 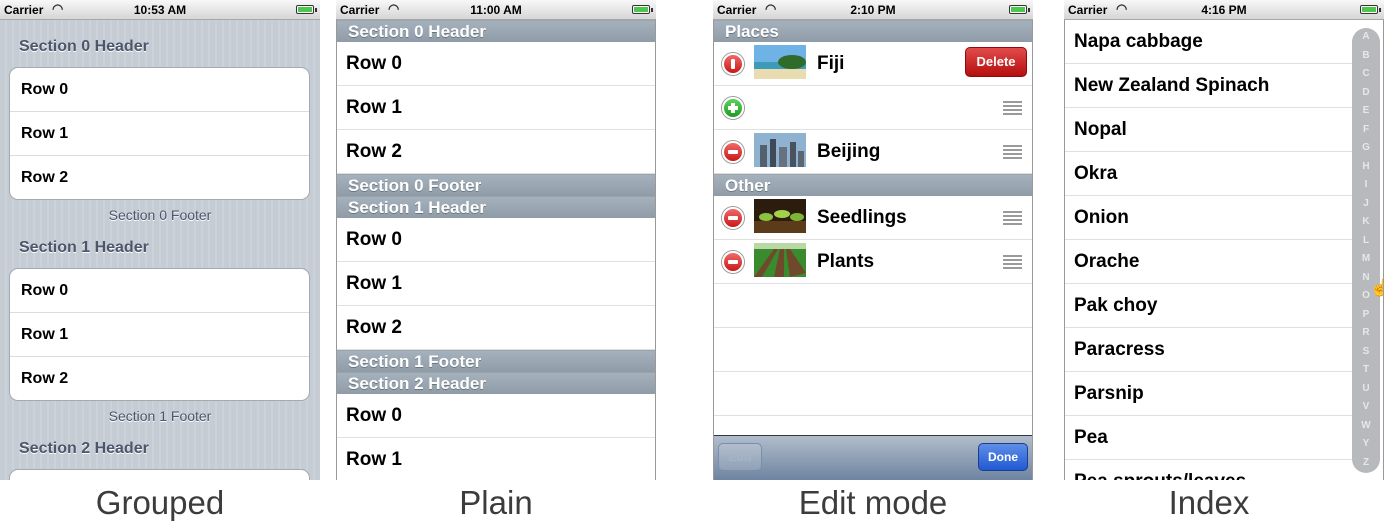 I want to click on table-row: Paracress, so click(x=1209, y=350).